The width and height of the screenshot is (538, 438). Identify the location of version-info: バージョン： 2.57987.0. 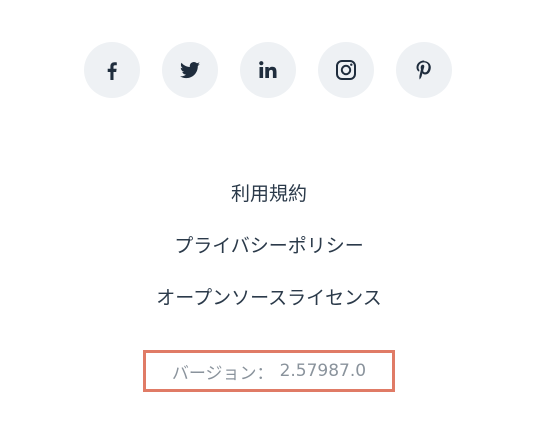
(269, 371).